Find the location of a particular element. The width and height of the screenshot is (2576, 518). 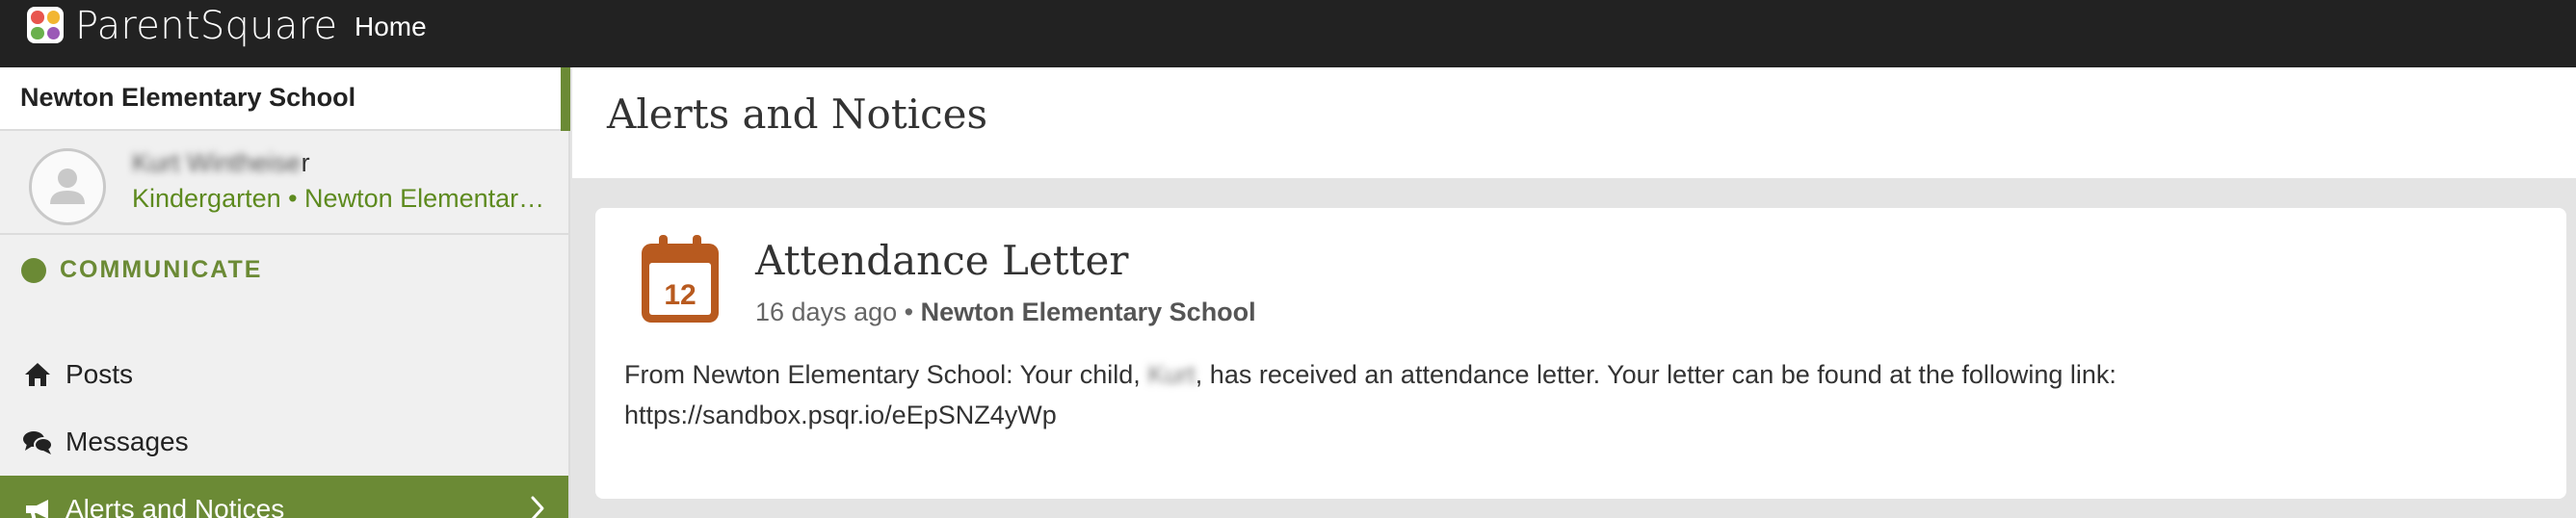

nav-home-link: Home is located at coordinates (391, 27).